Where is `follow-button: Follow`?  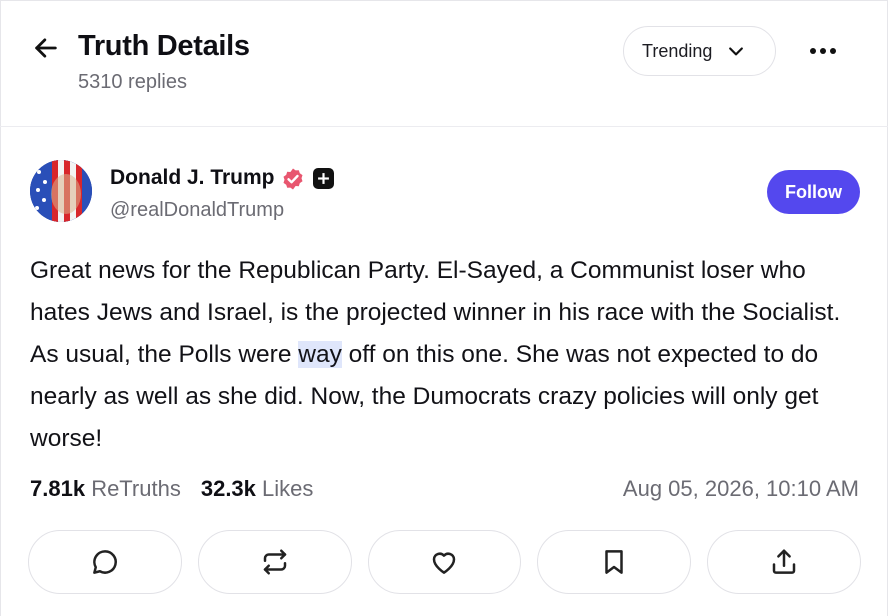
follow-button: Follow is located at coordinates (813, 192).